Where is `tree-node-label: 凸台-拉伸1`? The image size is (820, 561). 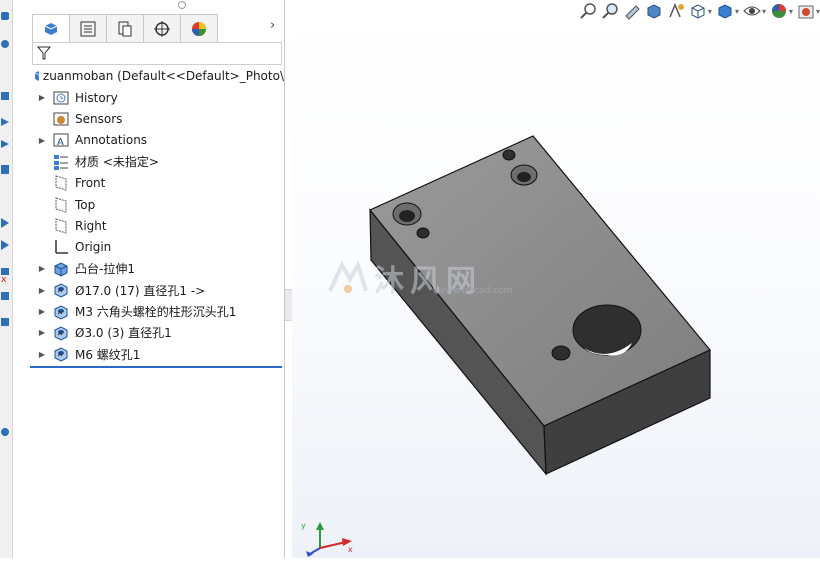
tree-node-label: 凸台-拉伸1 is located at coordinates (105, 269).